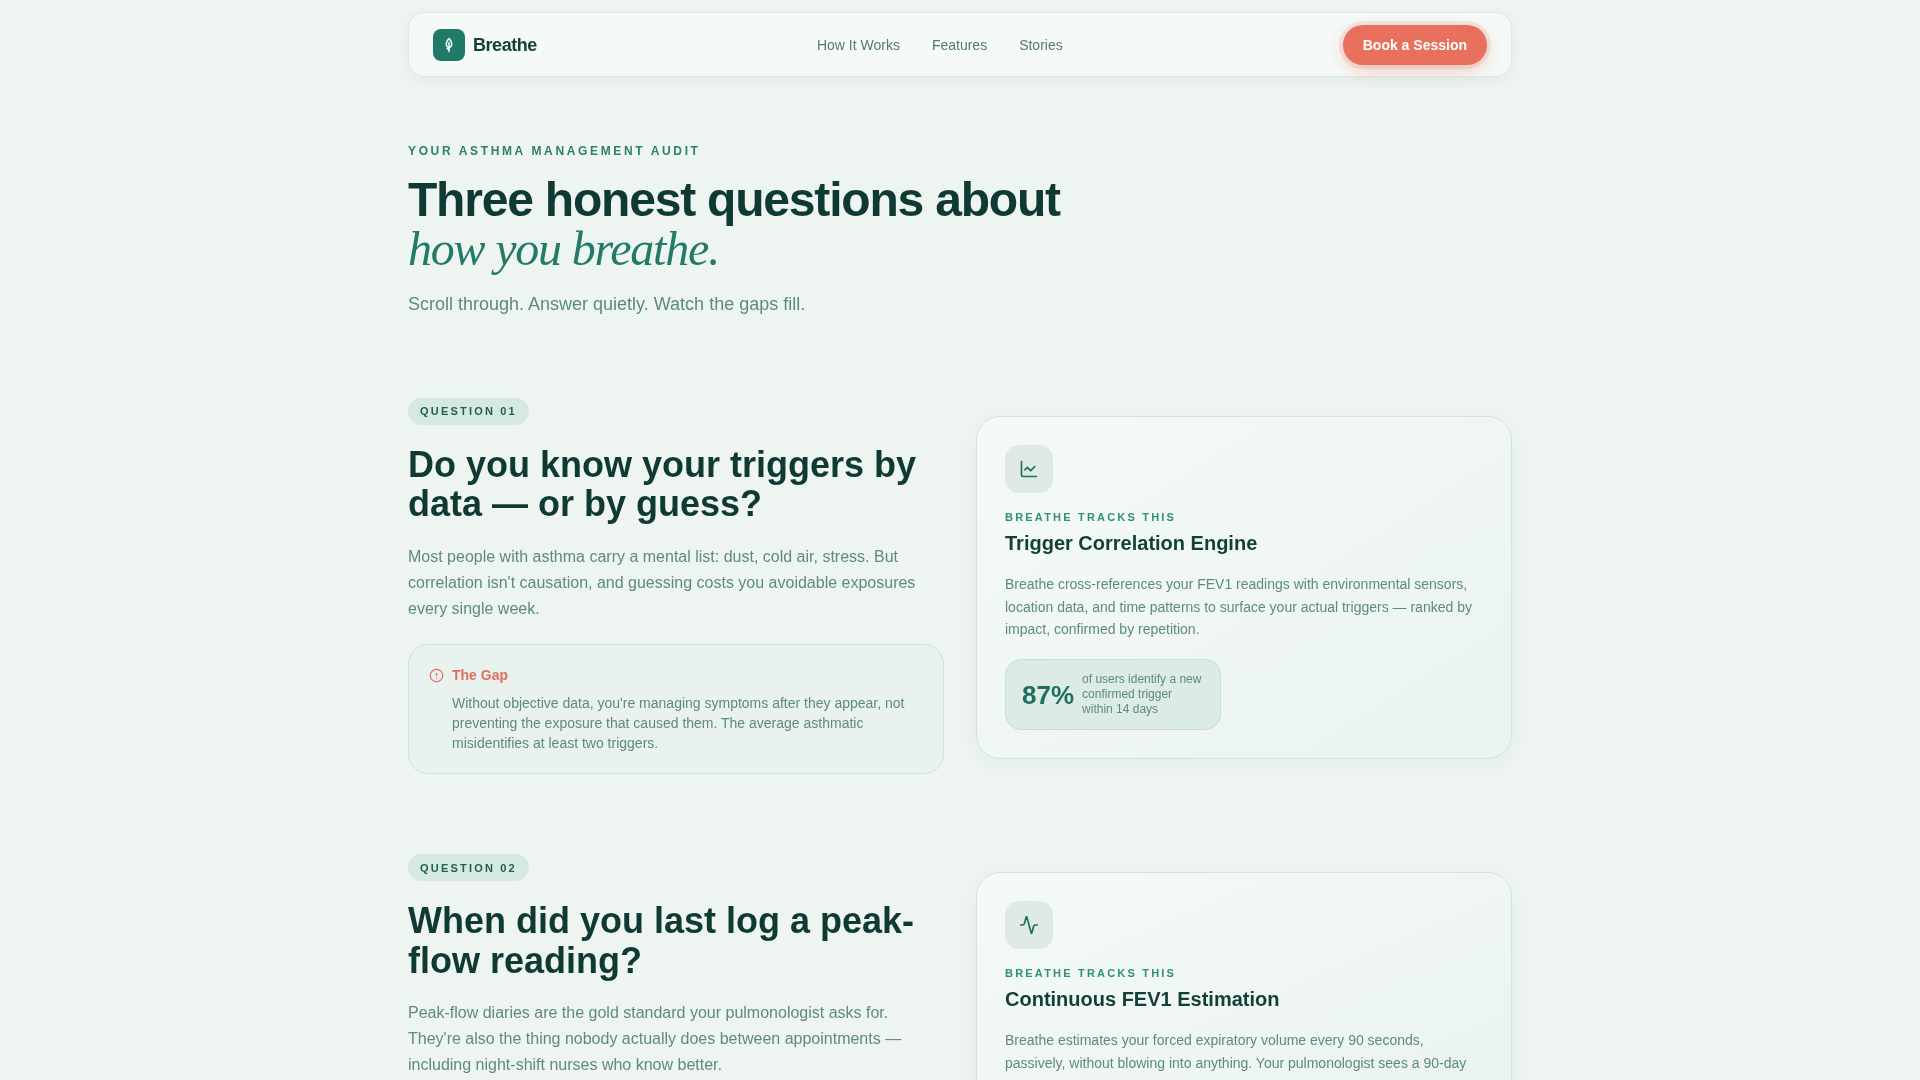 The height and width of the screenshot is (1080, 1920). Describe the element at coordinates (1239, 607) in the screenshot. I see `feature-description: Breathe cross-references your FEV1 readings with environmental sensors, location data, and time patterns to surface your actual triggers — ranked by impact, confirmed by repetition.` at that location.